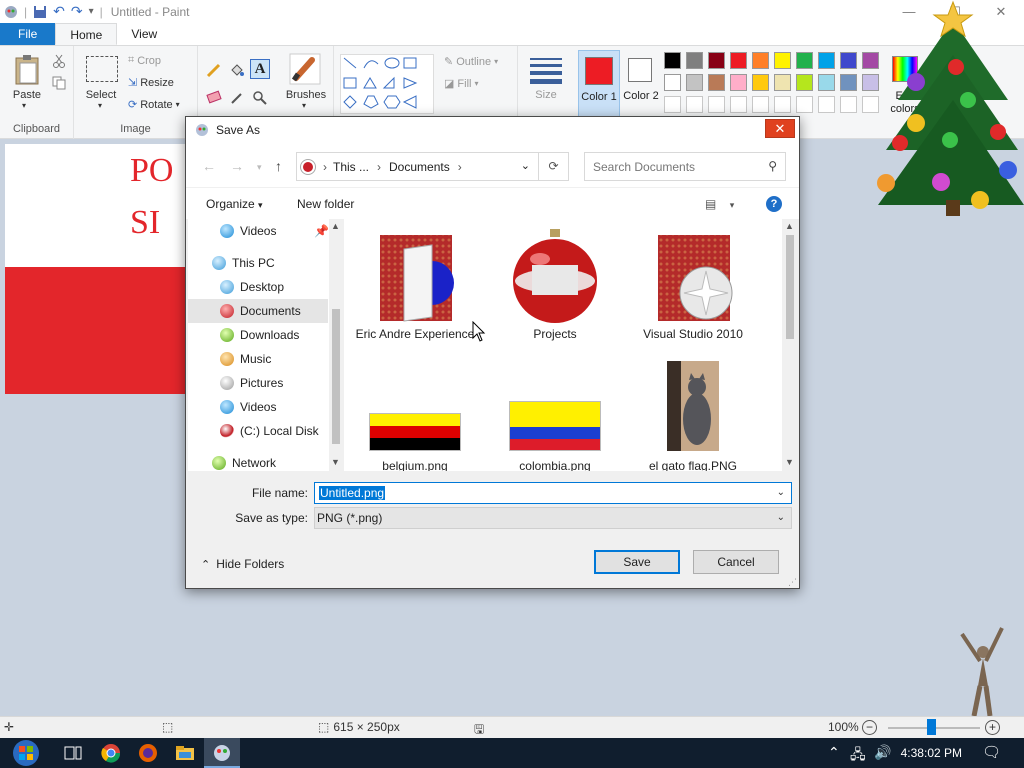  Describe the element at coordinates (258, 359) in the screenshot. I see `nav-item-music: Music` at that location.